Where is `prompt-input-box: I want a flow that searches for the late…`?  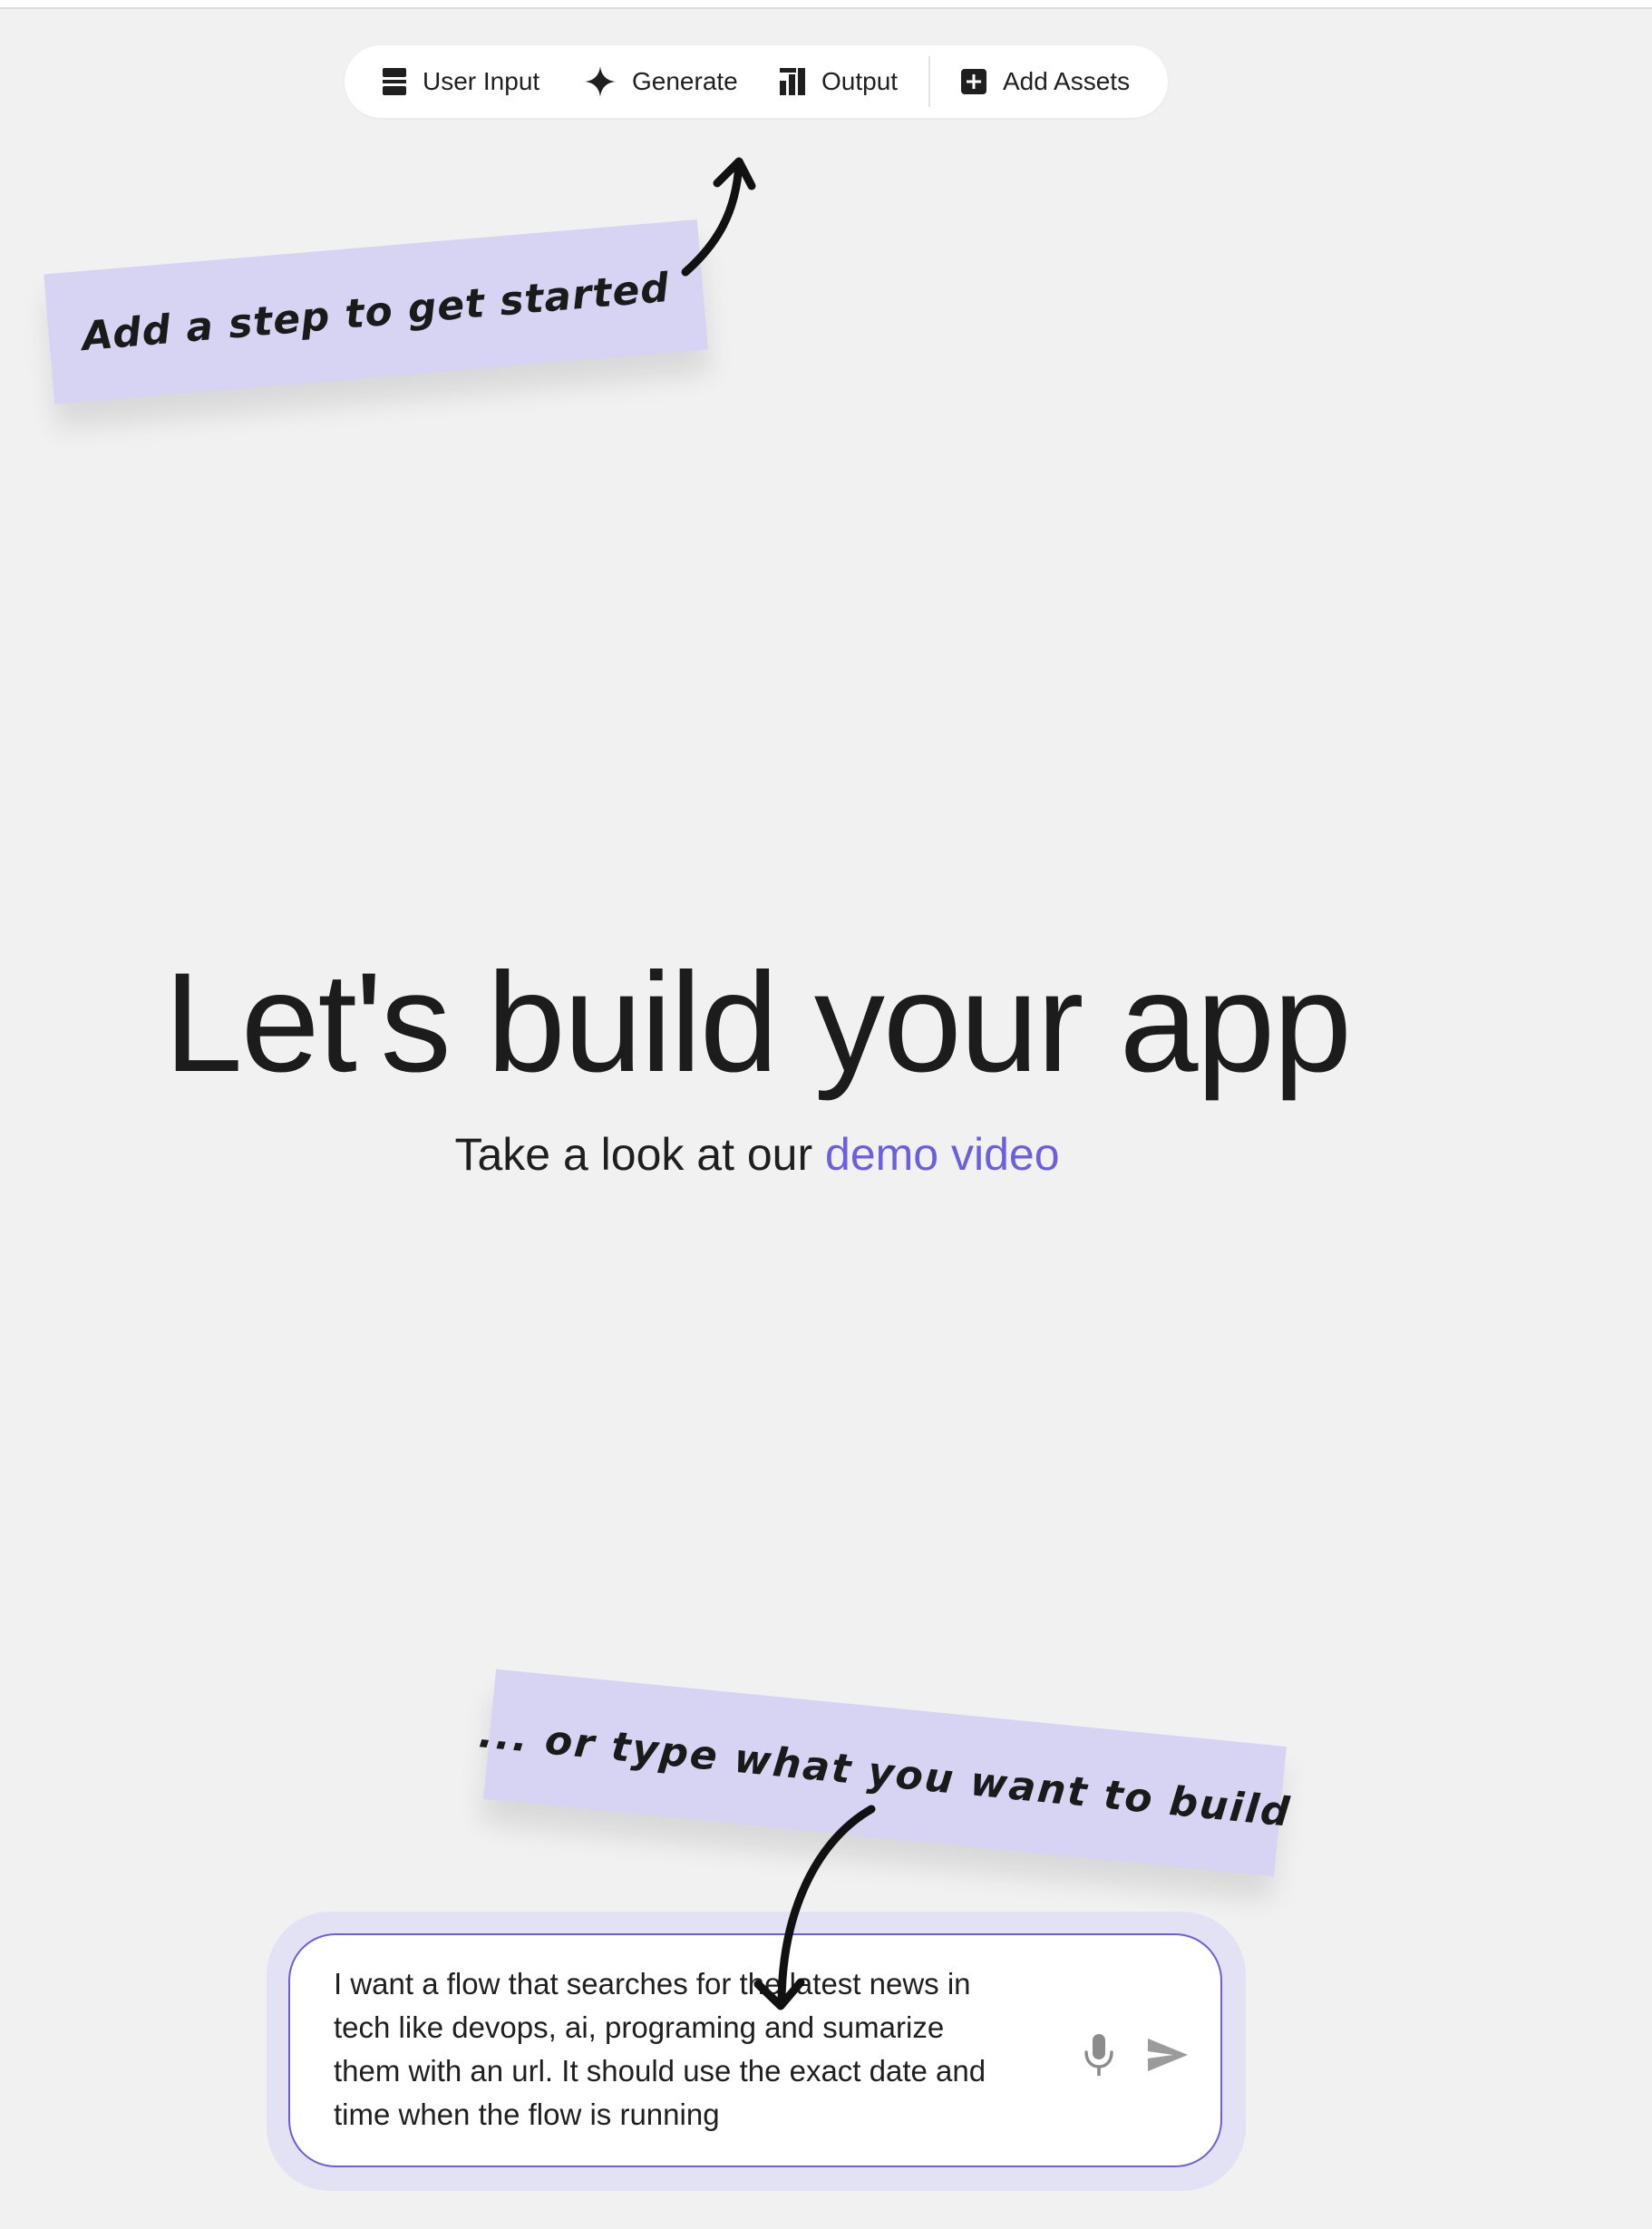
prompt-input-box: I want a flow that searches for the late… is located at coordinates (755, 2050).